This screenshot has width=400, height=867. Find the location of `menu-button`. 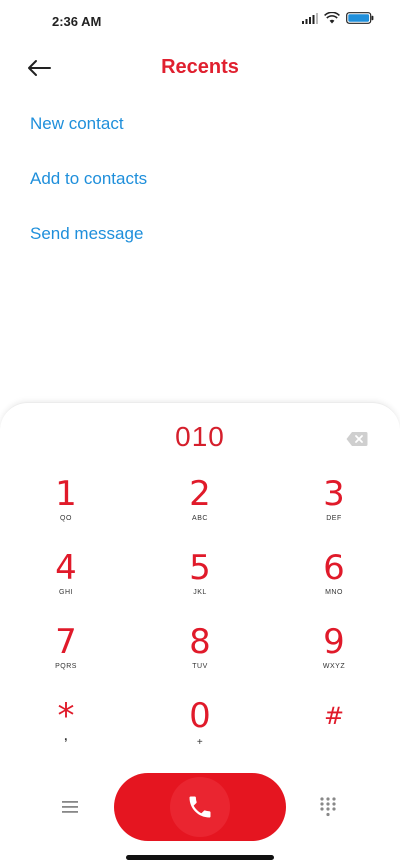

menu-button is located at coordinates (70, 807).